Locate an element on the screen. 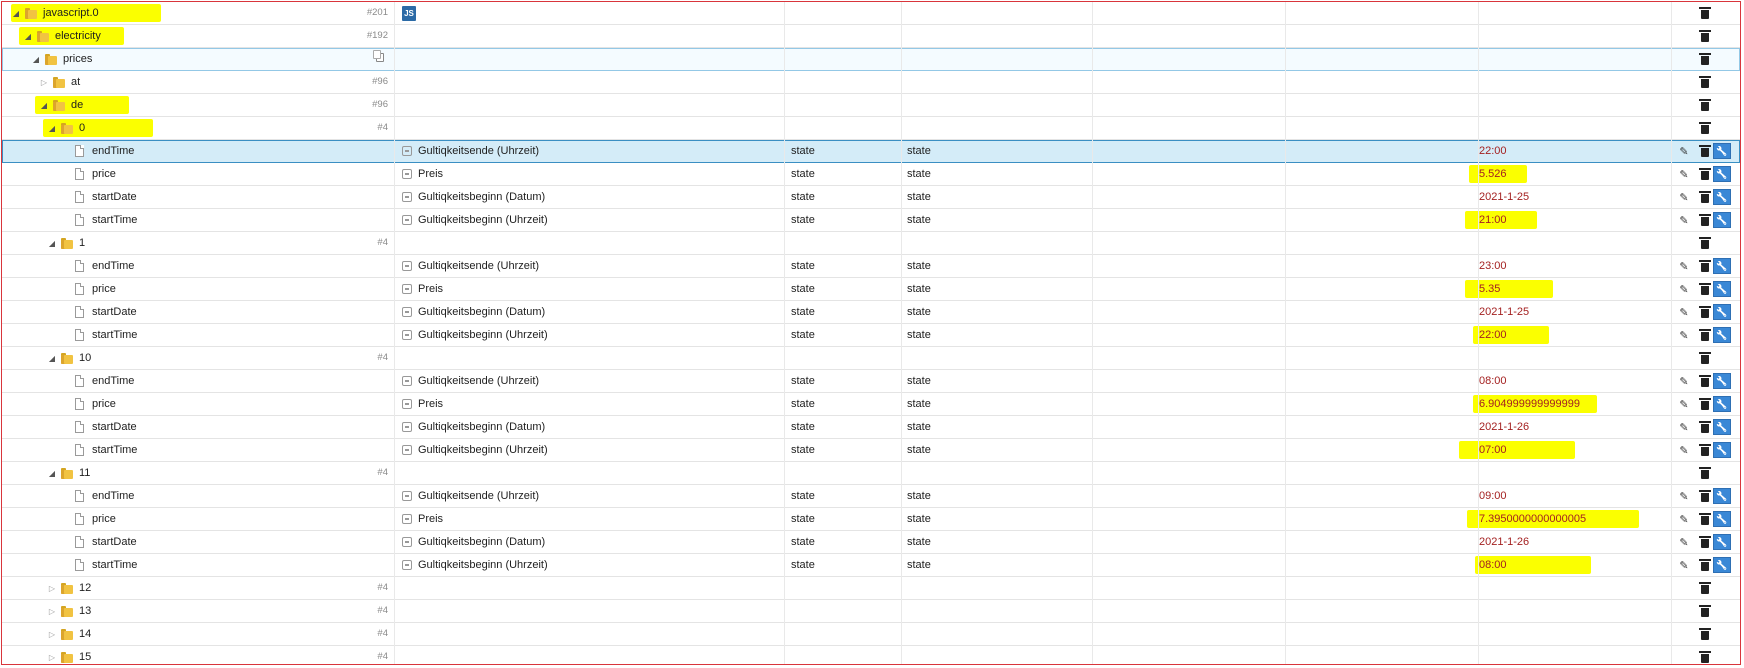 The height and width of the screenshot is (668, 1744). tree-folder-row: ▷ 13 #4 is located at coordinates (871, 611).